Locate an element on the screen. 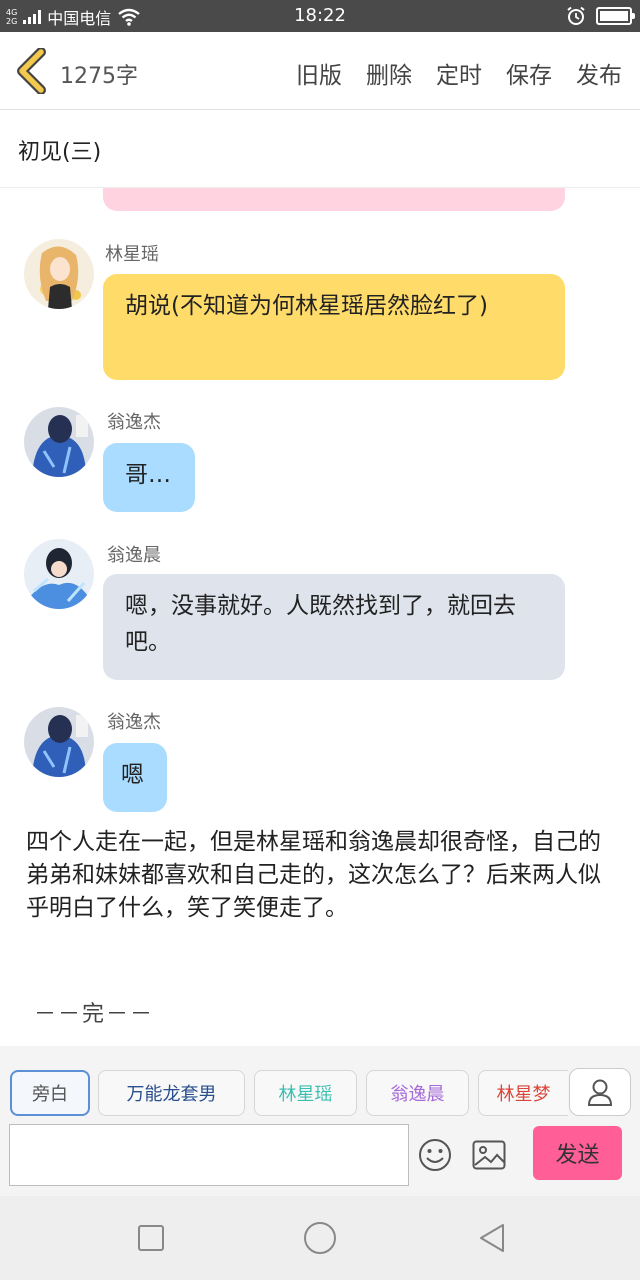 The width and height of the screenshot is (640, 1280). role-label: 林星瑶 is located at coordinates (305, 1094).